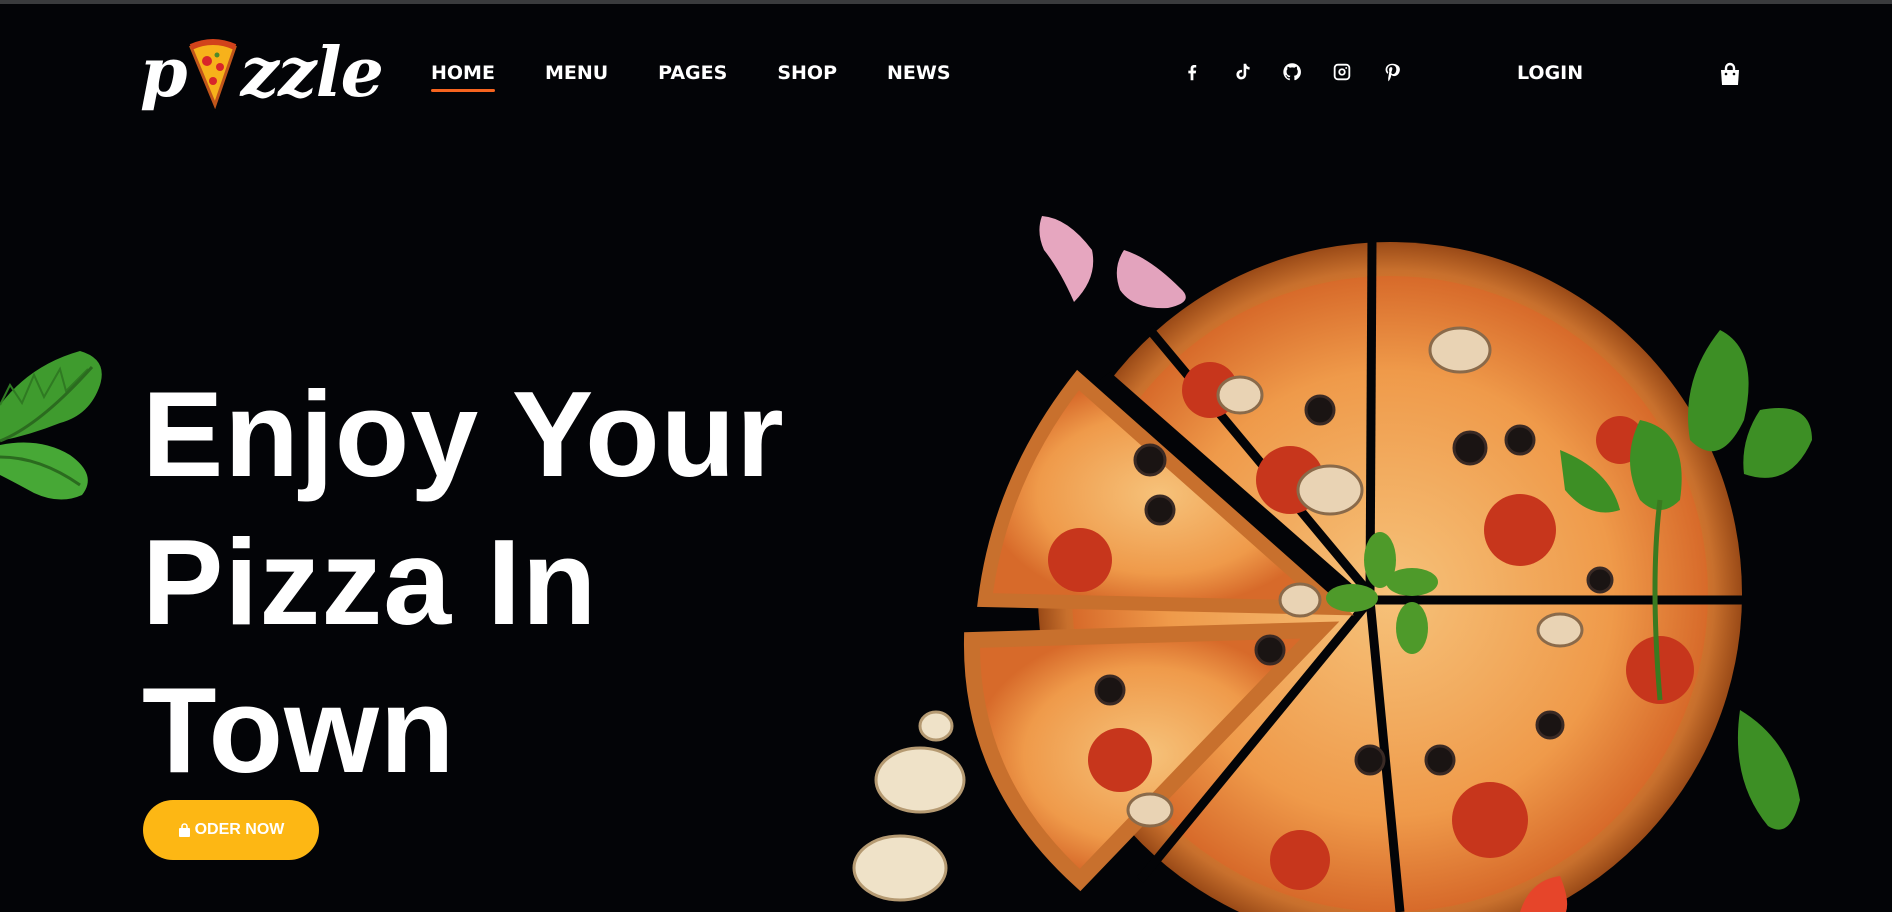  Describe the element at coordinates (1392, 72) in the screenshot. I see `pinterest-icon` at that location.